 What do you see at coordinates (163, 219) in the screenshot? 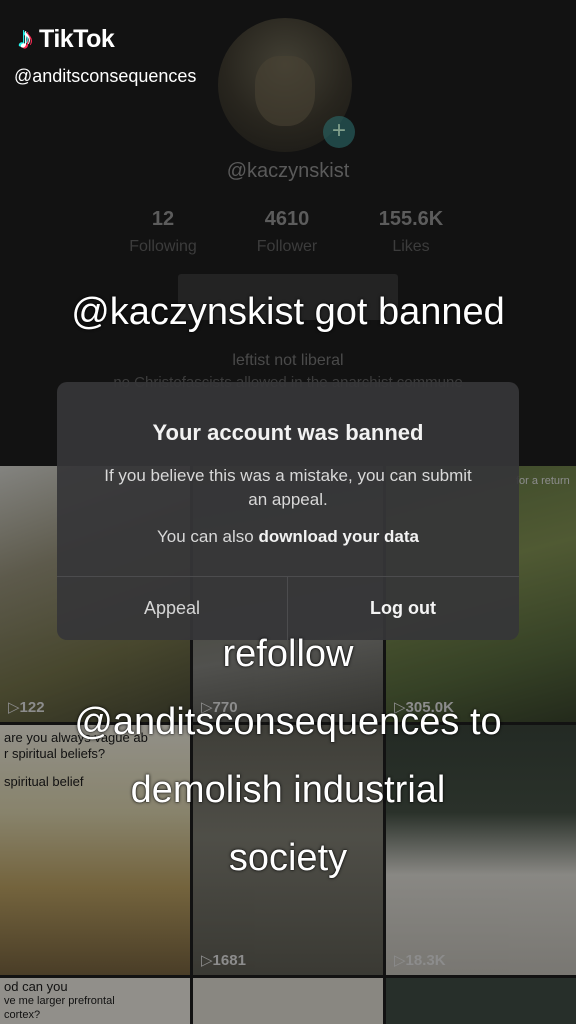
I see `stat-following-count: 12` at bounding box center [163, 219].